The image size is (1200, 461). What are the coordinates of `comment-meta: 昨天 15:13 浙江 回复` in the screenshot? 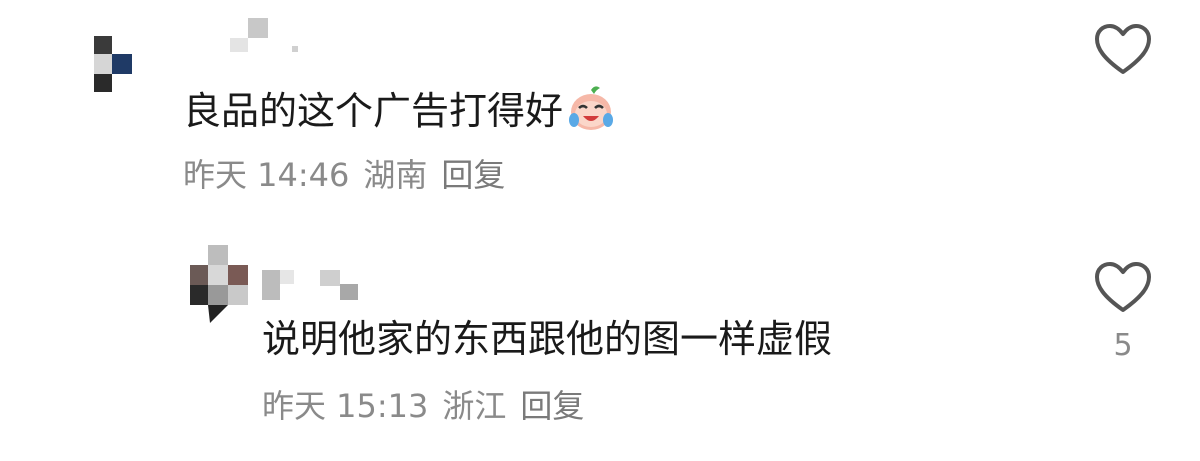 It's located at (430, 406).